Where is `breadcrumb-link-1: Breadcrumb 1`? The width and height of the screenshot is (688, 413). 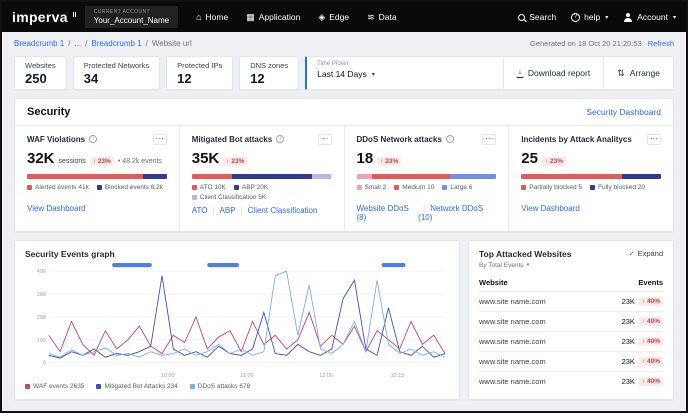 breadcrumb-link-1: Breadcrumb 1 is located at coordinates (39, 43).